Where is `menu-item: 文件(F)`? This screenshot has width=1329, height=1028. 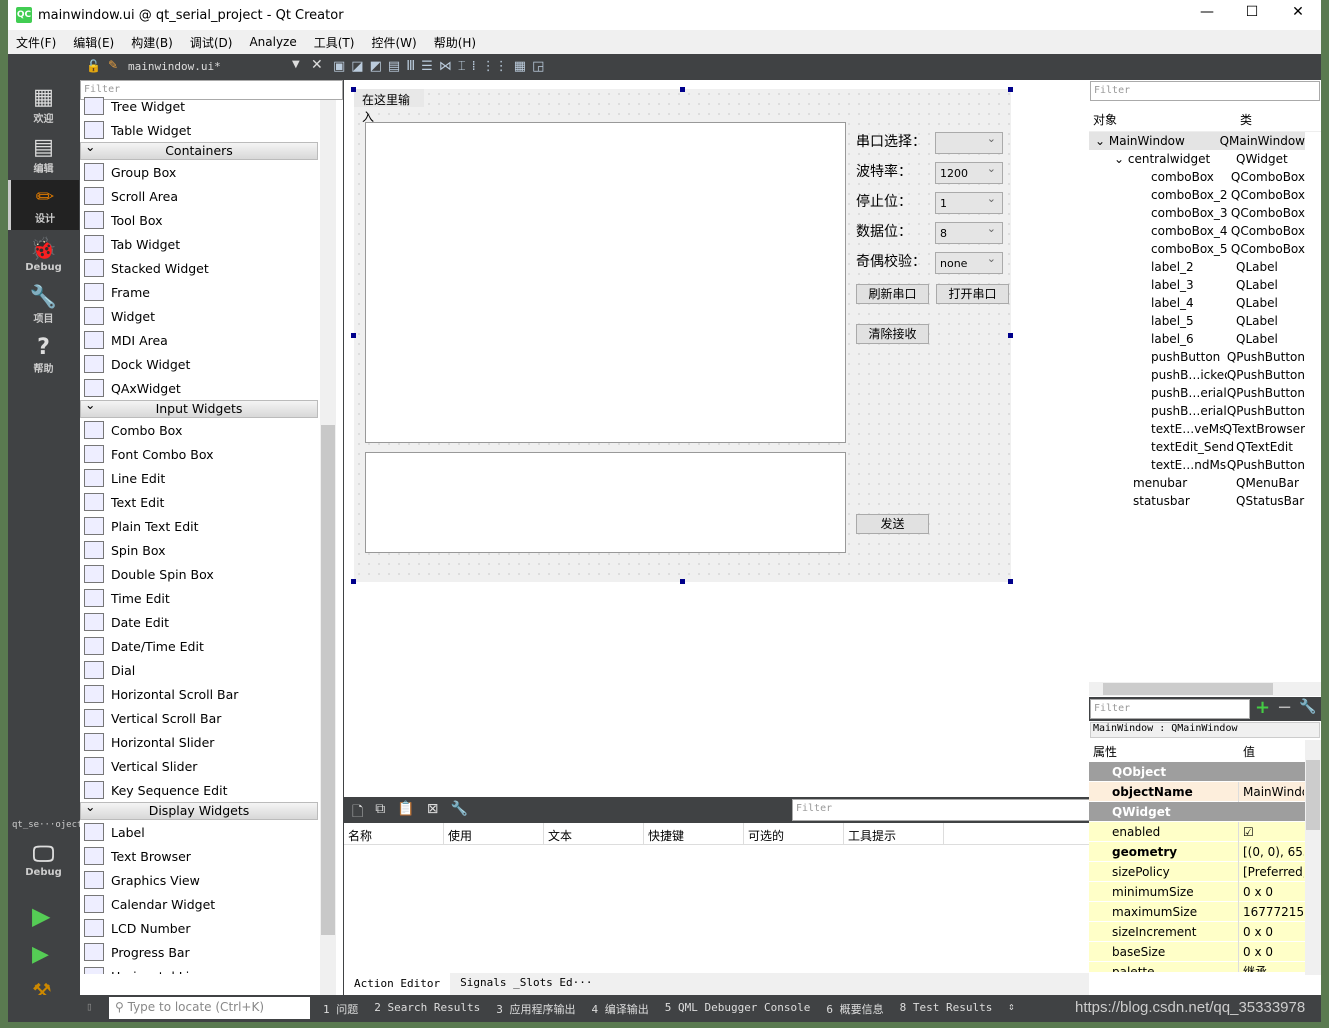
menu-item: 文件(F) is located at coordinates (36, 42).